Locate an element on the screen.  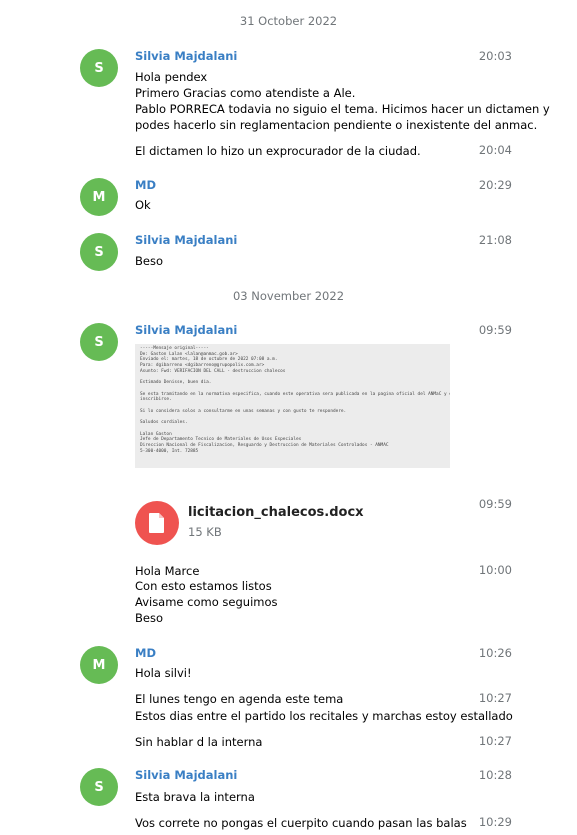
message-text: Hola pendex is located at coordinates (171, 77).